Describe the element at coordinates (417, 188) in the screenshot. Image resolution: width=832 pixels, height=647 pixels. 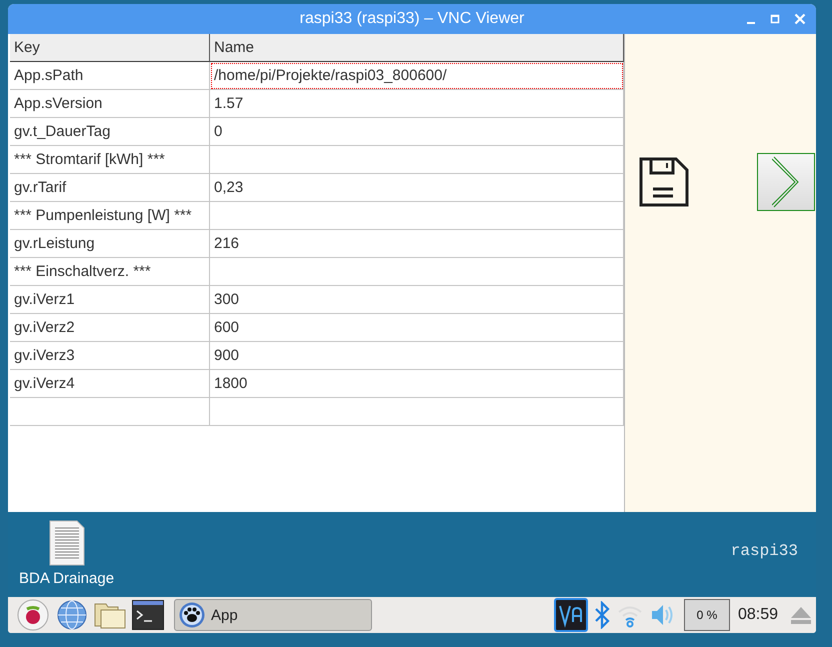
I see `table-cell: 0,23` at that location.